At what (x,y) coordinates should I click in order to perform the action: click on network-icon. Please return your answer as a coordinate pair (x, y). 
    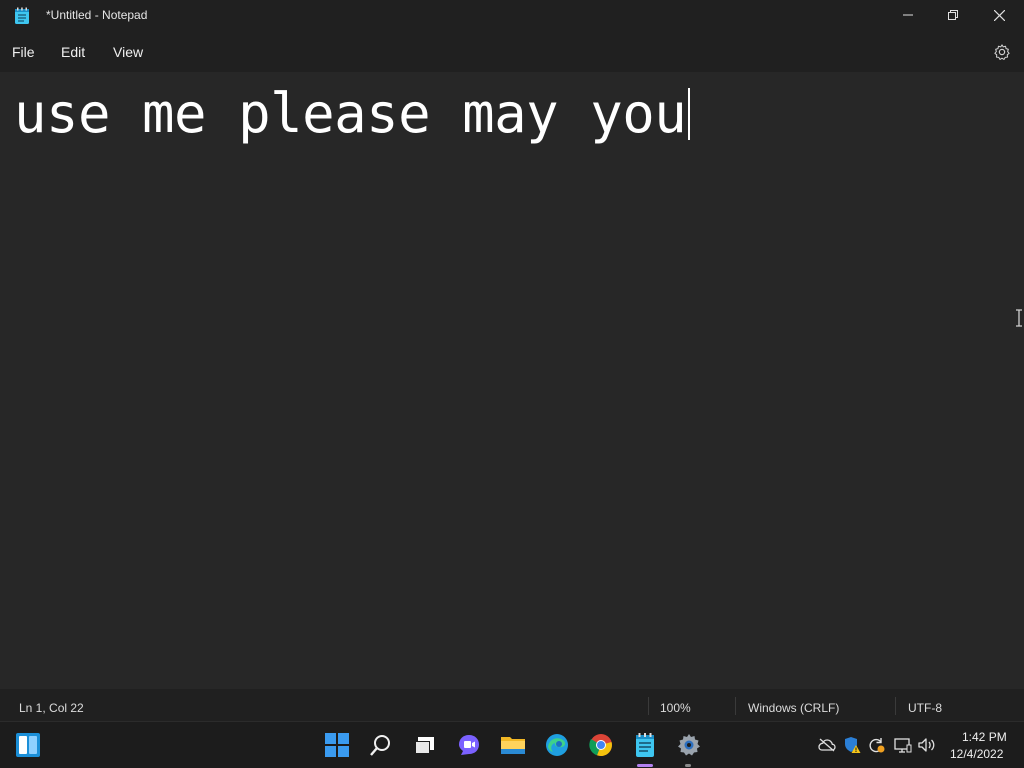
    Looking at the image, I should click on (903, 745).